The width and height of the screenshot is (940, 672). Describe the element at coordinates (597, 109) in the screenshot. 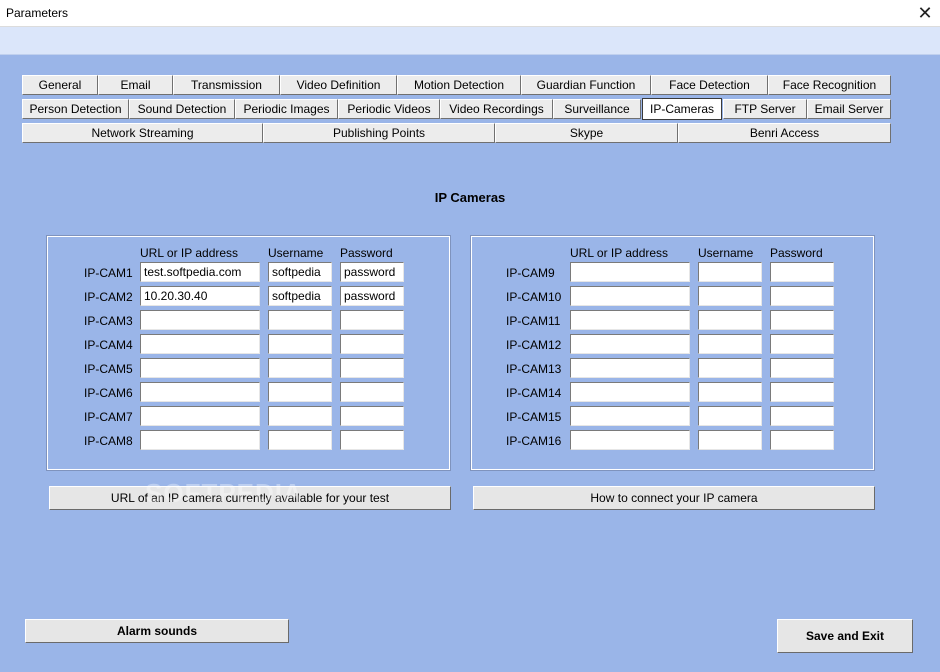

I see `tab-surveillance: Surveillance` at that location.